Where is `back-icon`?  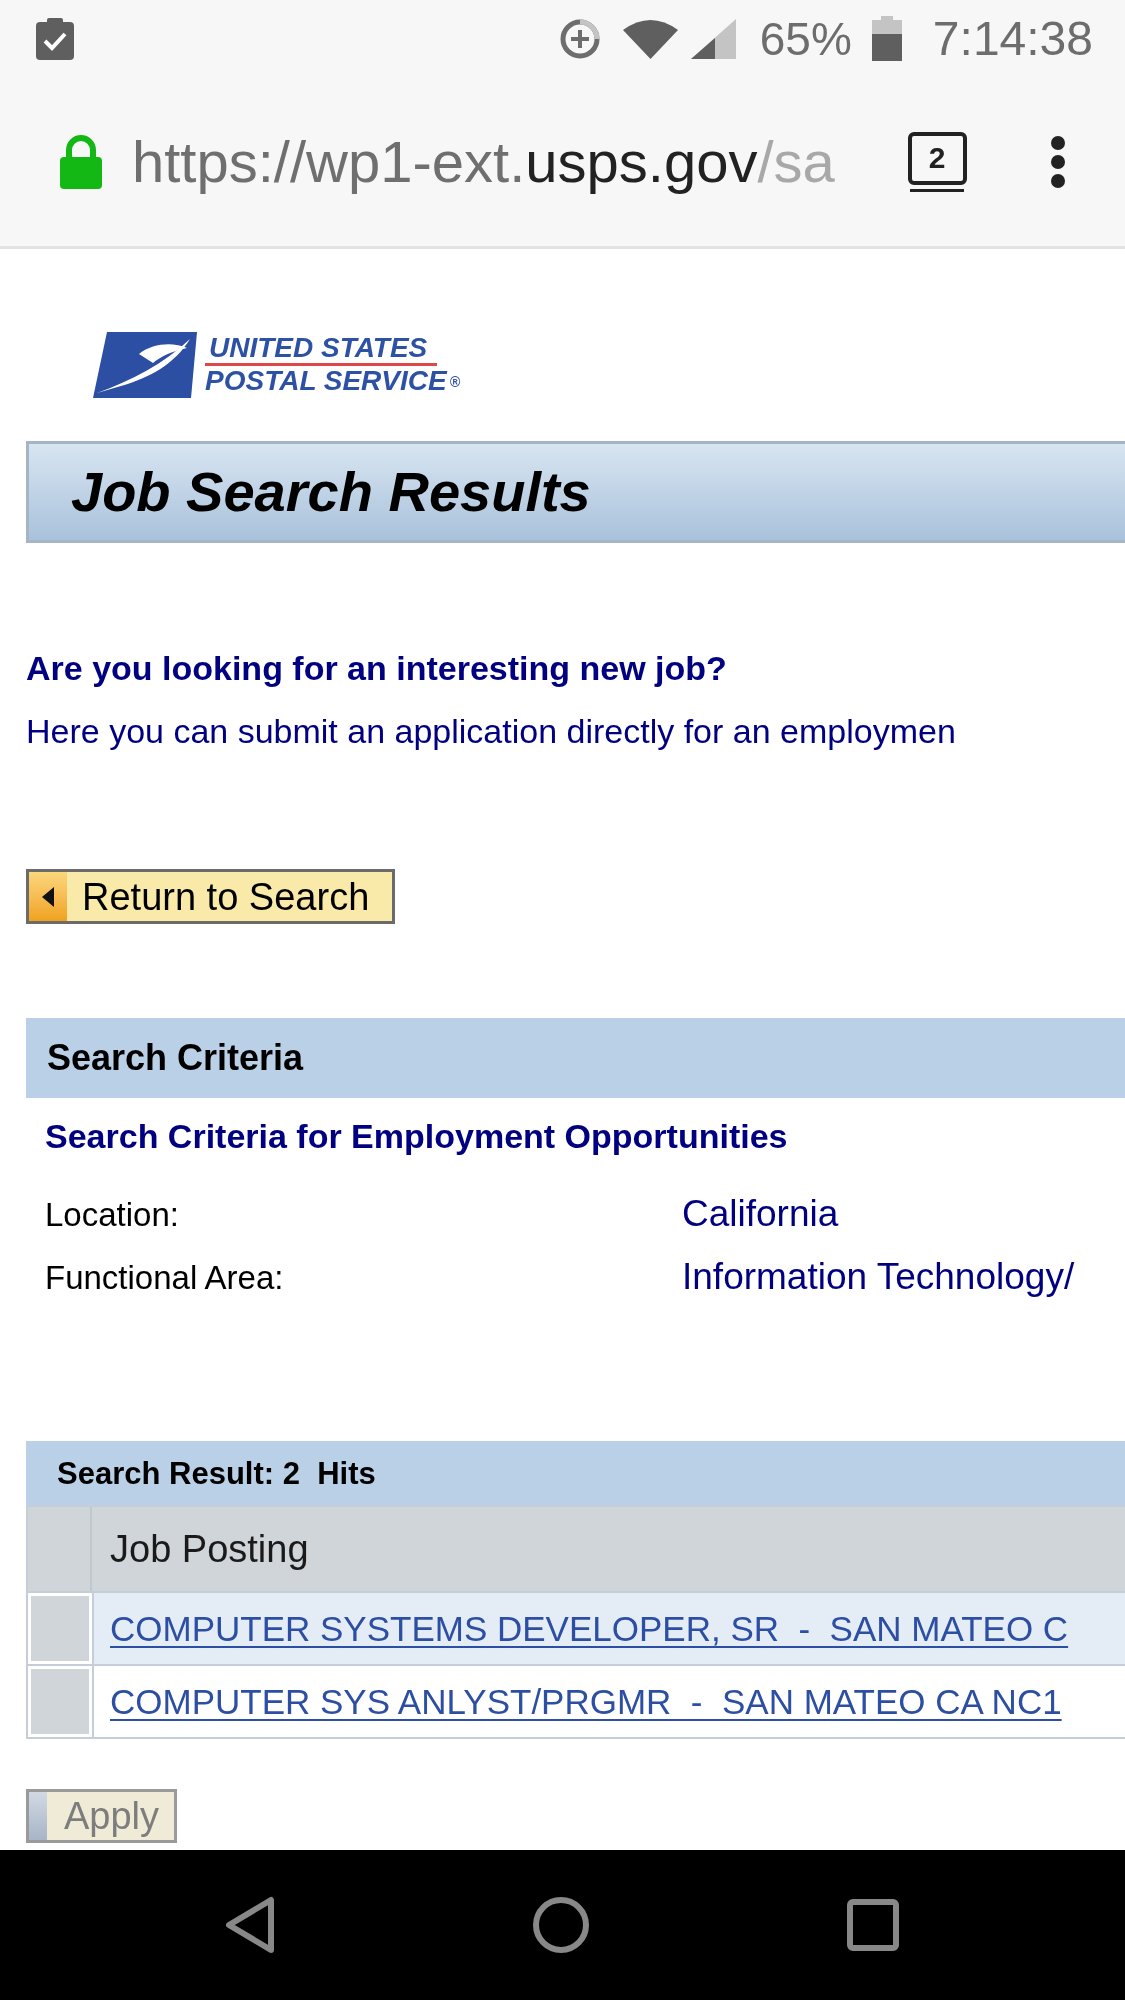 back-icon is located at coordinates (250, 1925).